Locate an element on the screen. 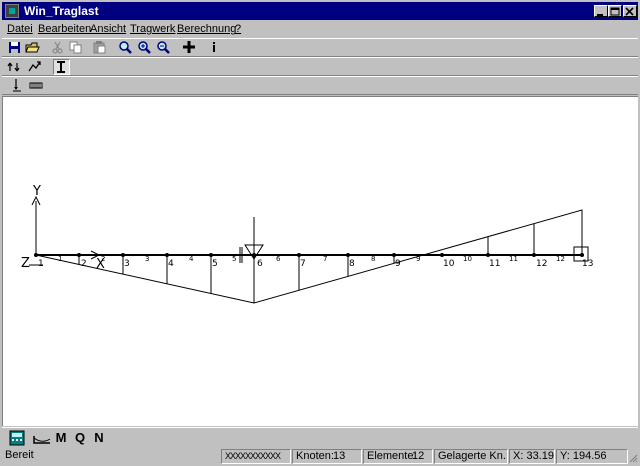  status-elements-value: 12 is located at coordinates (418, 456).